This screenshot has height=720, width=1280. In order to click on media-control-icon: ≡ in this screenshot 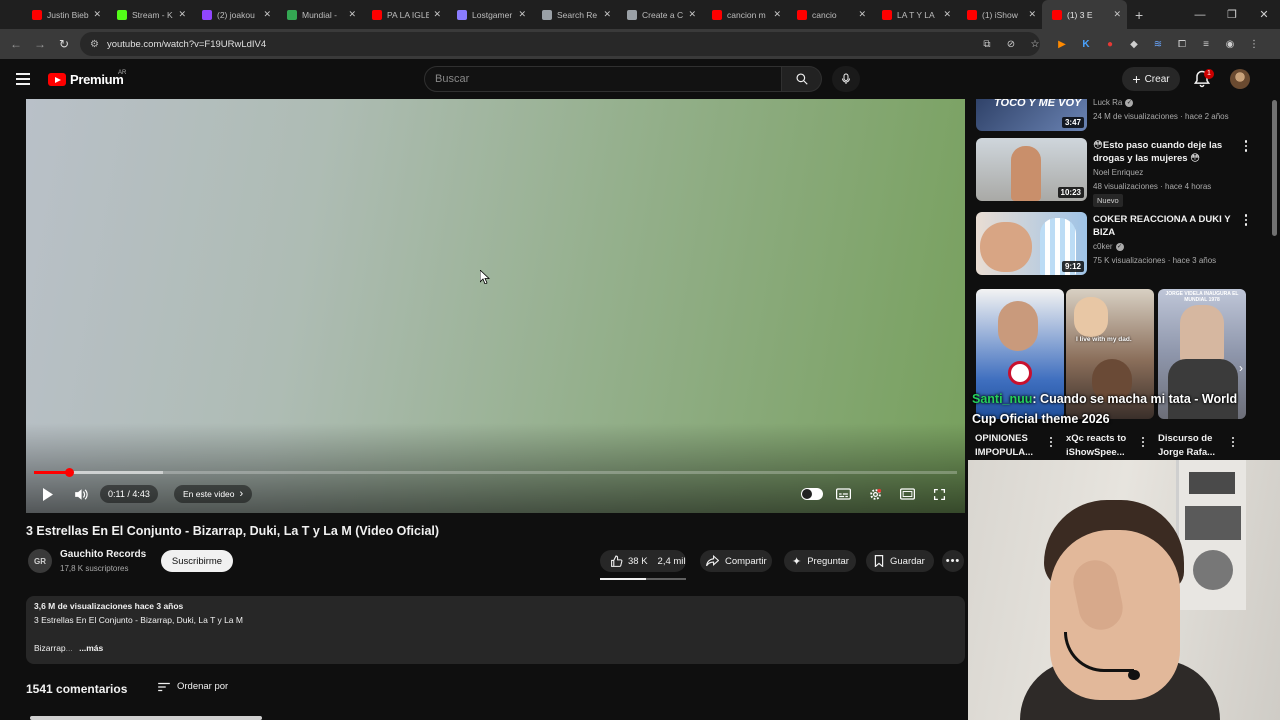, I will do `click(1206, 44)`.